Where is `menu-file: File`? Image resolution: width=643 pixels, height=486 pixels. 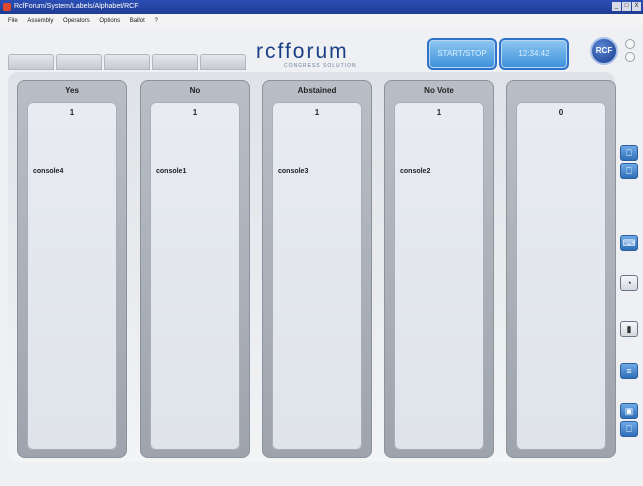 menu-file: File is located at coordinates (13, 21).